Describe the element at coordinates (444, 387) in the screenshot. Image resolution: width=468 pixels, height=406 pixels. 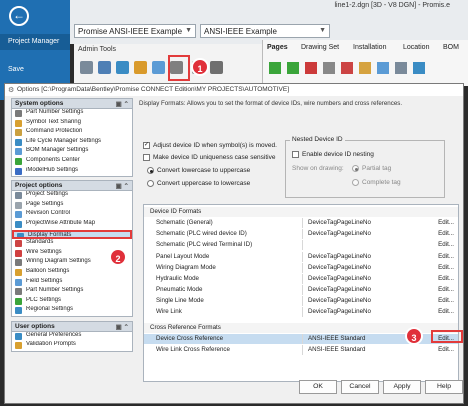
I see `help-button: Help` at that location.